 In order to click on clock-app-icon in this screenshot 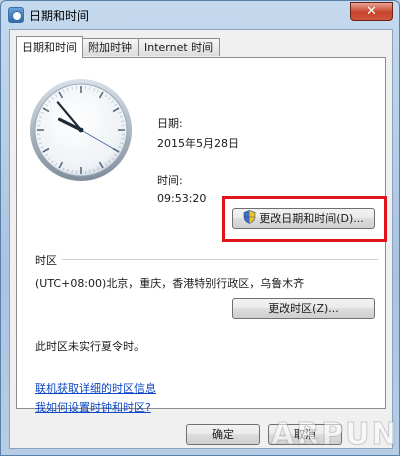, I will do `click(16, 15)`.